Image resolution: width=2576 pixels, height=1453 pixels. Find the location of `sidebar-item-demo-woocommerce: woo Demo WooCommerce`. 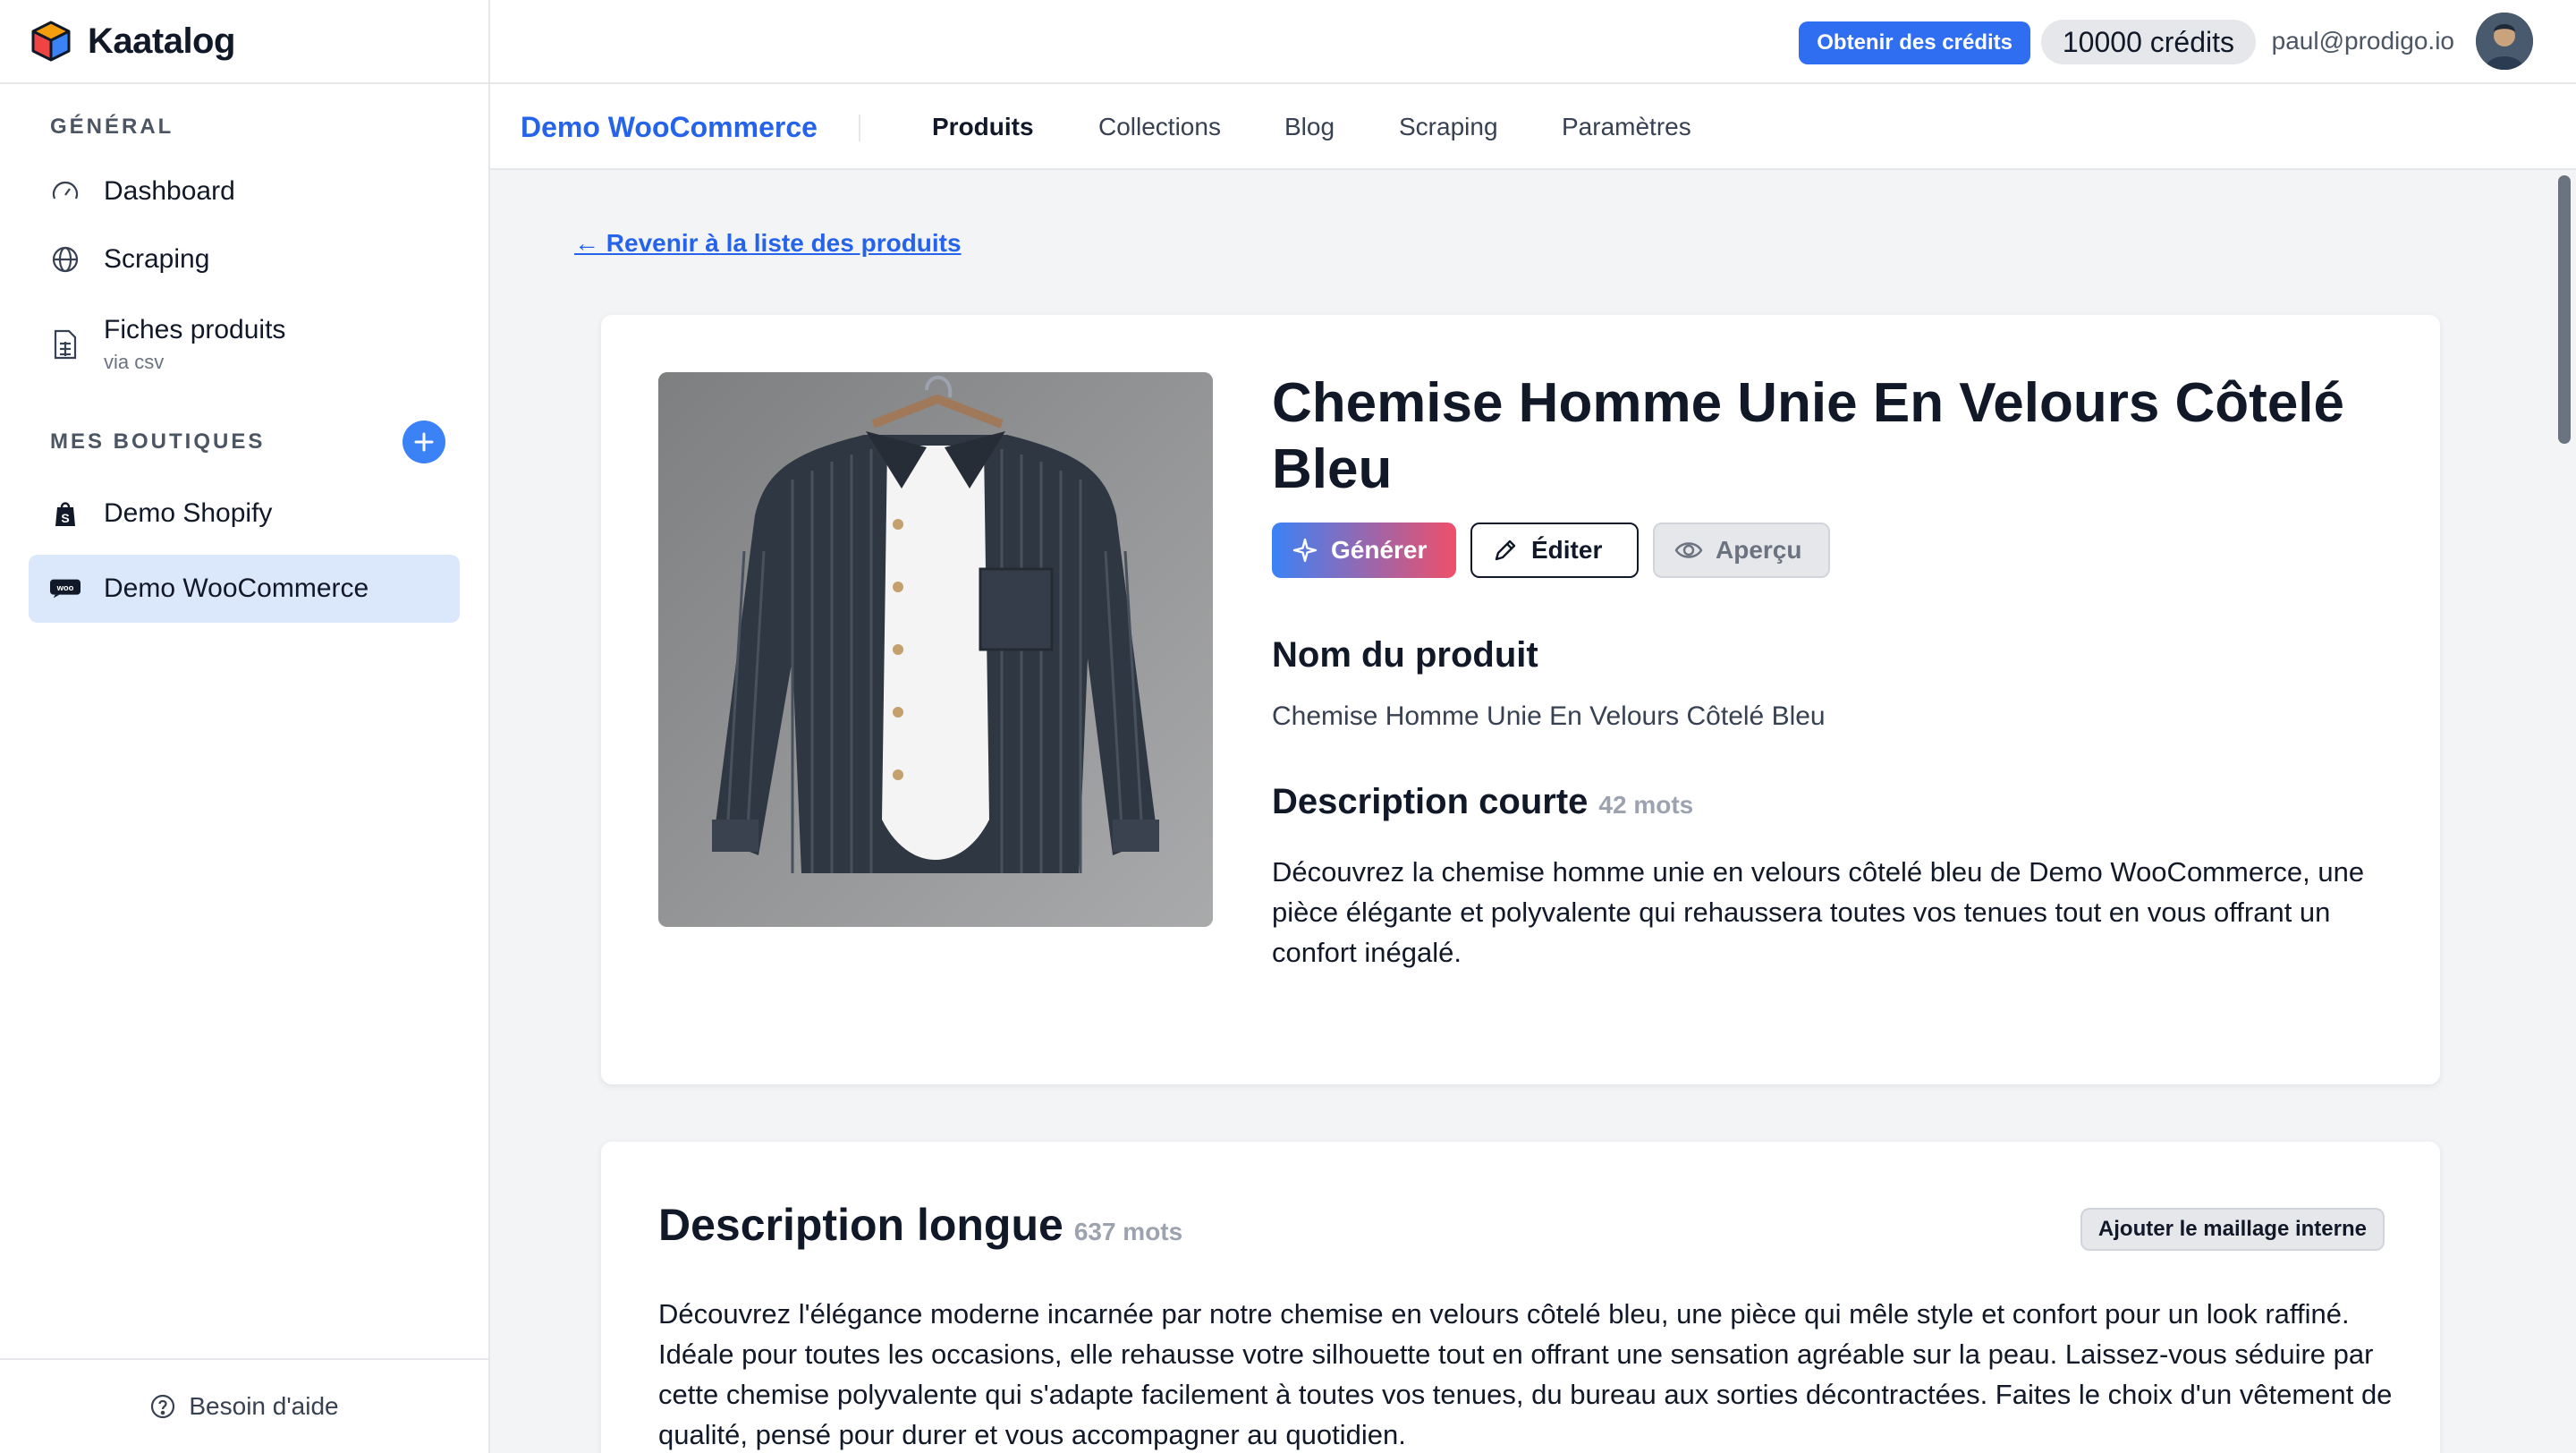

sidebar-item-demo-woocommerce: woo Demo WooCommerce is located at coordinates (244, 589).